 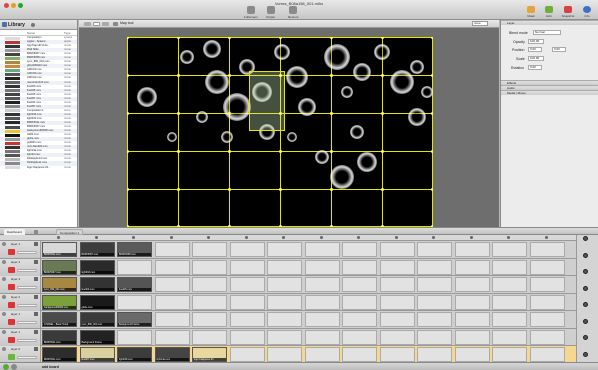 I want to click on clip-slot: line000.mov, so click(x=97, y=284).